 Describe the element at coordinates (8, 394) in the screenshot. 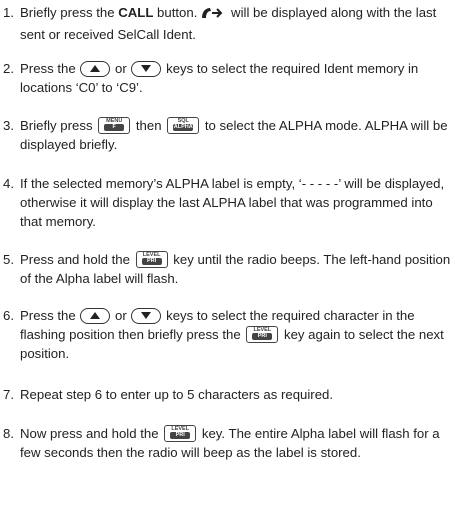

I see `step-number: 7.` at that location.